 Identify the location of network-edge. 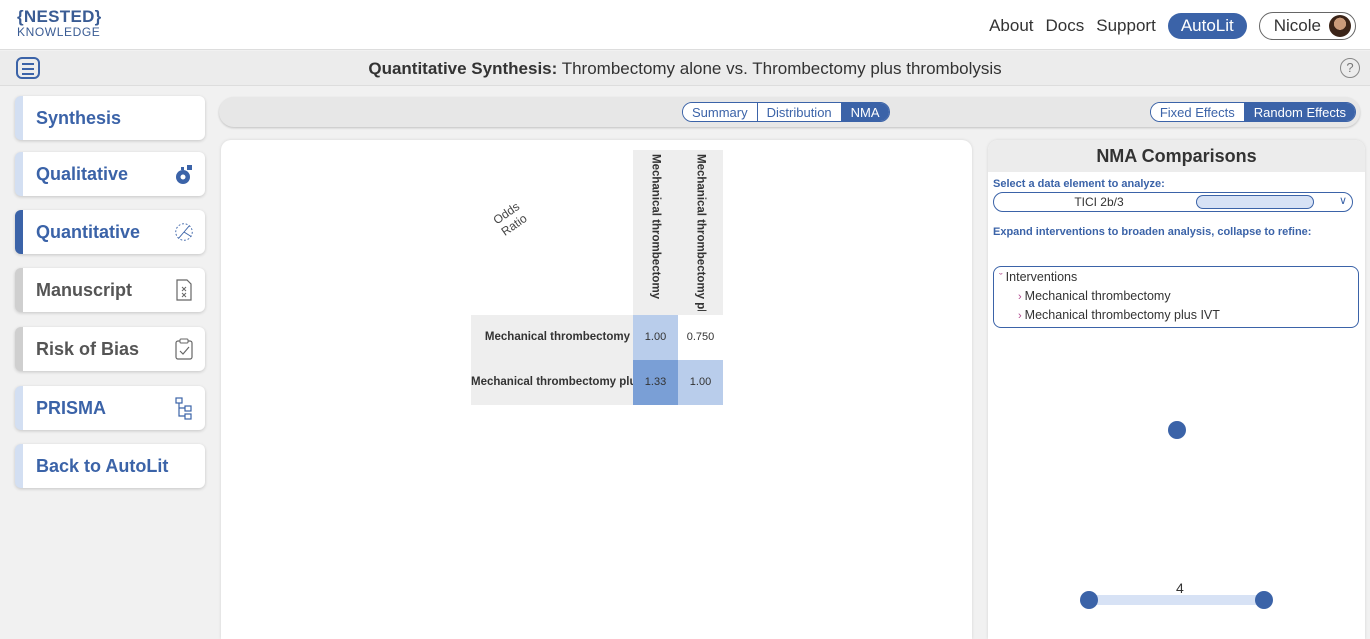
(1175, 600).